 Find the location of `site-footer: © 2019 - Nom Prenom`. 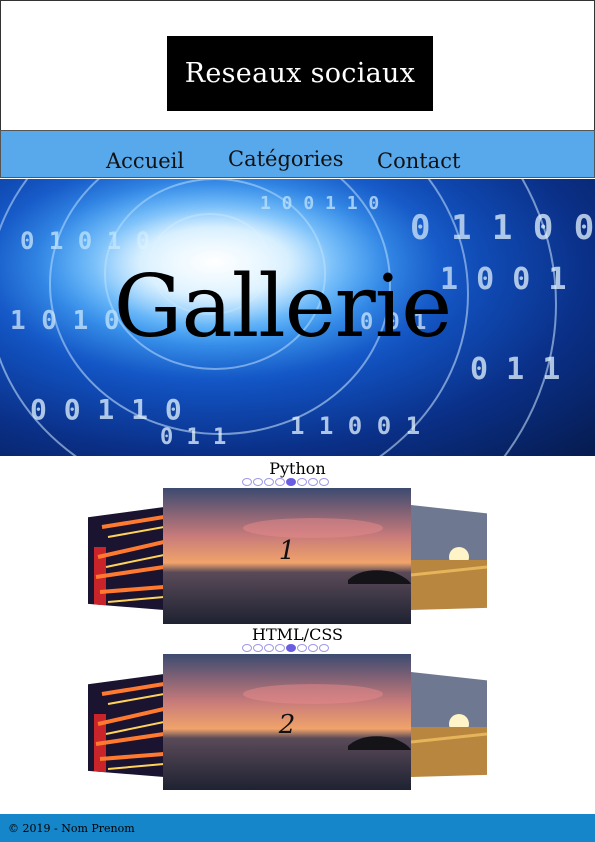

site-footer: © 2019 - Nom Prenom is located at coordinates (297, 828).